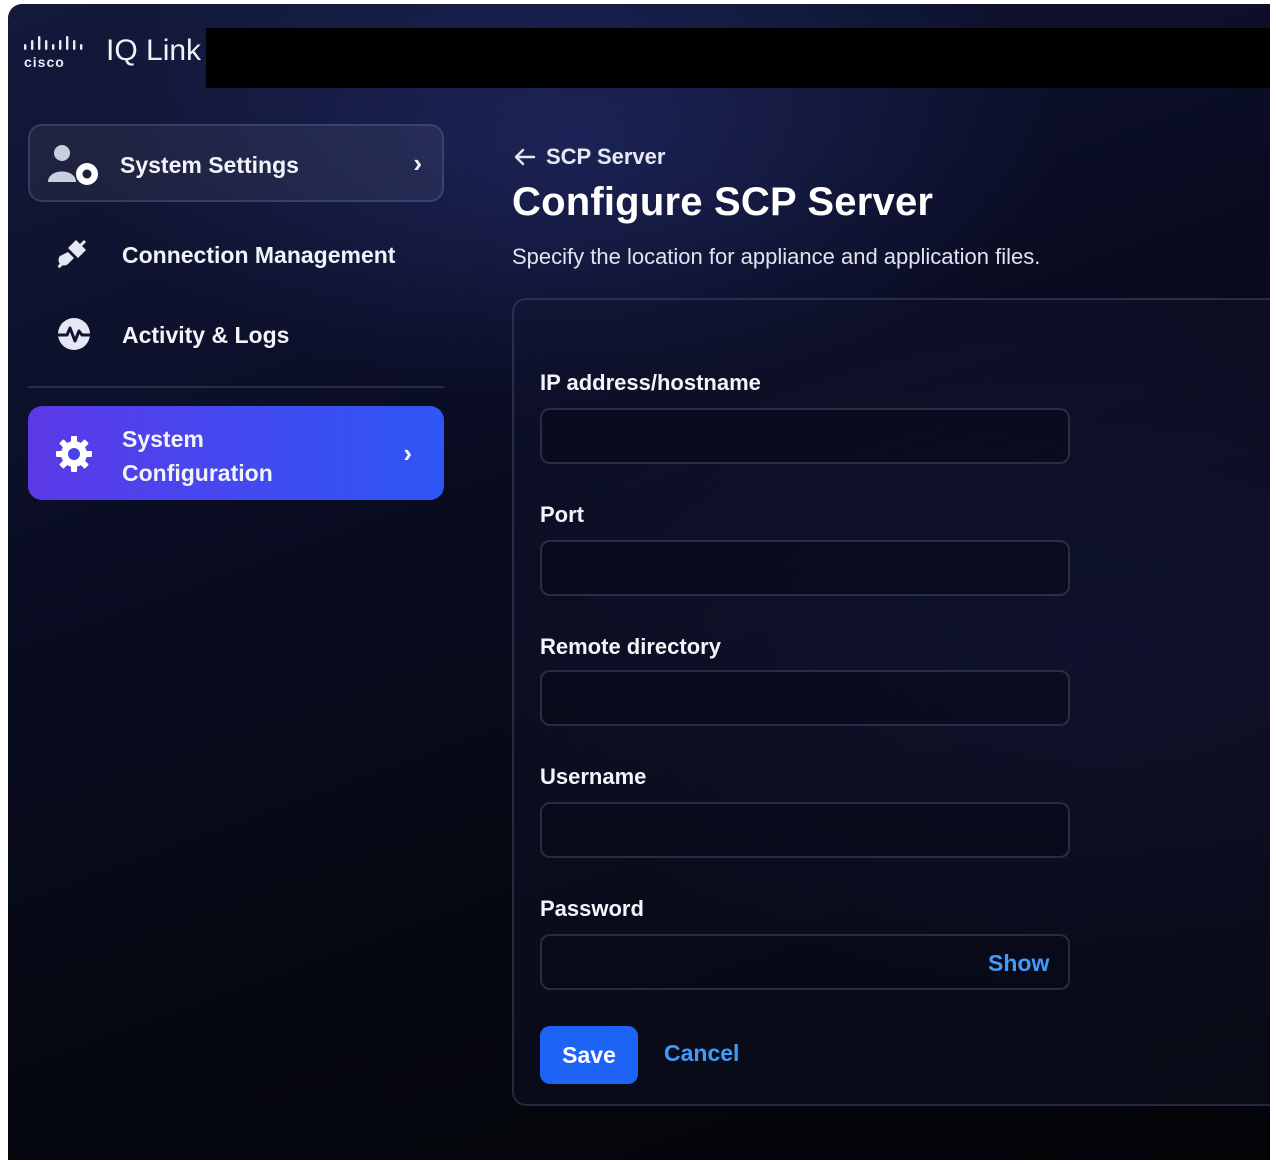 The height and width of the screenshot is (1164, 1276). What do you see at coordinates (650, 382) in the screenshot?
I see `ip-hostname-label: IP address/hostname` at bounding box center [650, 382].